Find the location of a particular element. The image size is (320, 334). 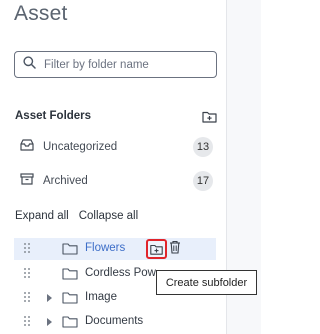

tree-item-label: Image is located at coordinates (101, 297).